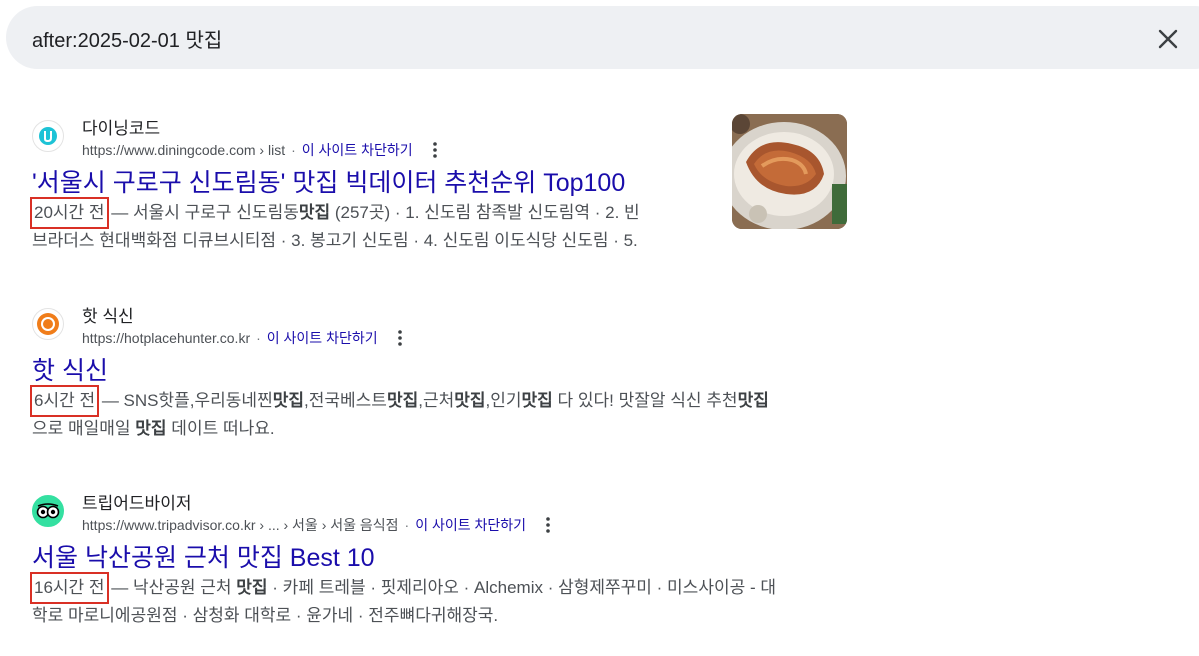  Describe the element at coordinates (645, 400) in the screenshot. I see `snippet-text: 다 있다! 맛잘알 식신 추천` at that location.